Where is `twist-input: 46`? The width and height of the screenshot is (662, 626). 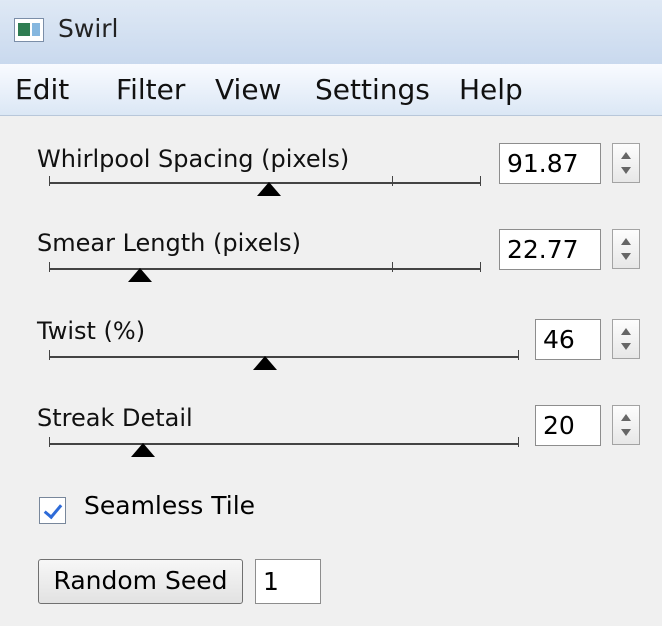 twist-input: 46 is located at coordinates (568, 339).